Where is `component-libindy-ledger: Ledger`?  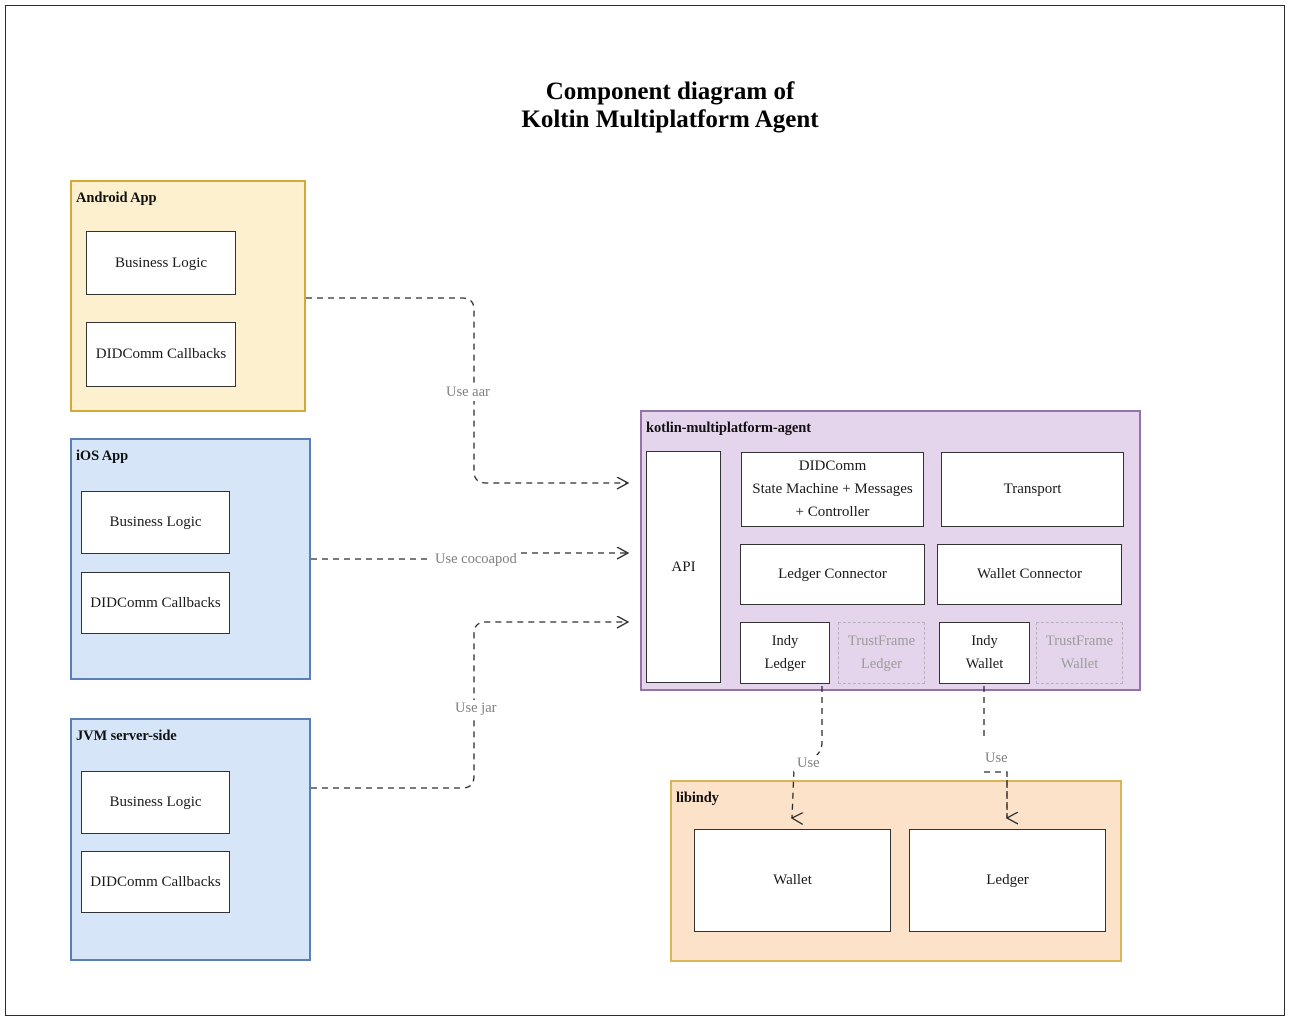
component-libindy-ledger: Ledger is located at coordinates (1007, 880).